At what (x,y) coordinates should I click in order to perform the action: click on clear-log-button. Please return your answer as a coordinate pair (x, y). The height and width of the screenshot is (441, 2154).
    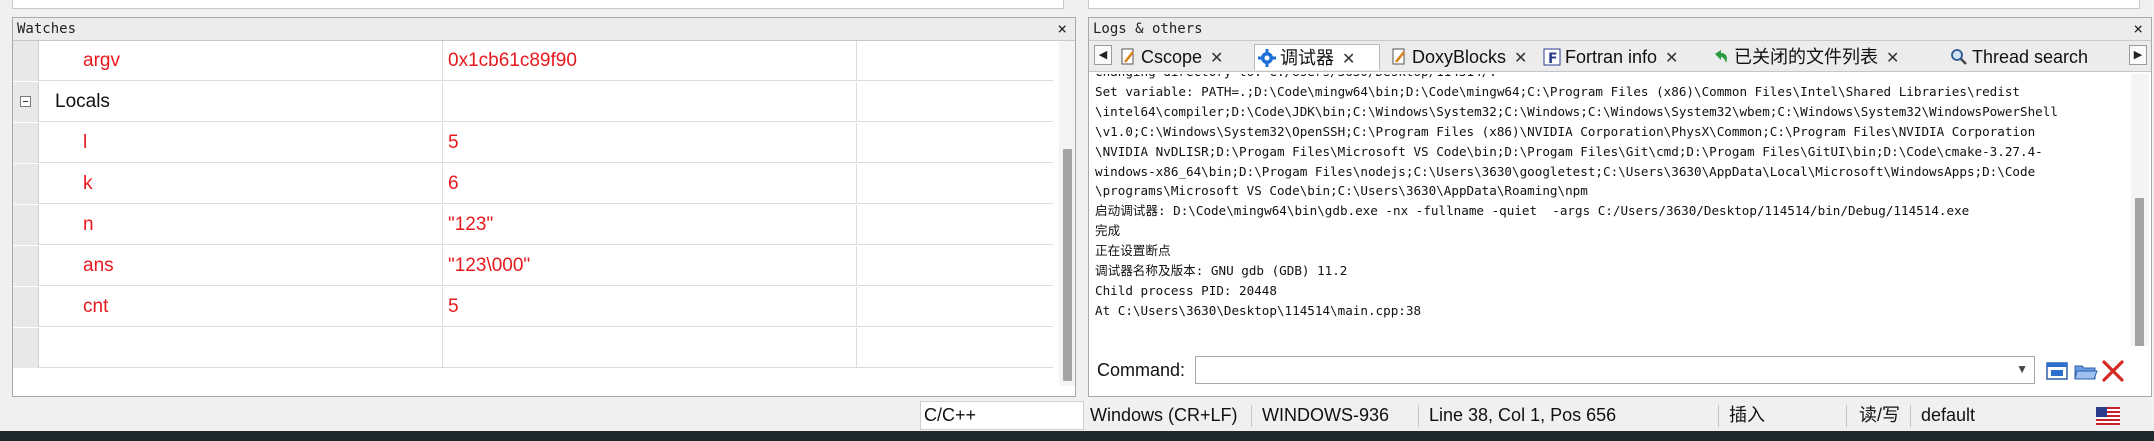
    Looking at the image, I should click on (2113, 371).